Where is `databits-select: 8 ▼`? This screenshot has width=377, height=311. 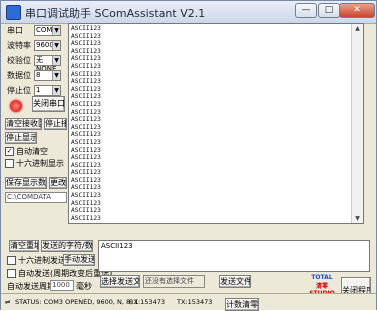 databits-select: 8 ▼ is located at coordinates (47, 75).